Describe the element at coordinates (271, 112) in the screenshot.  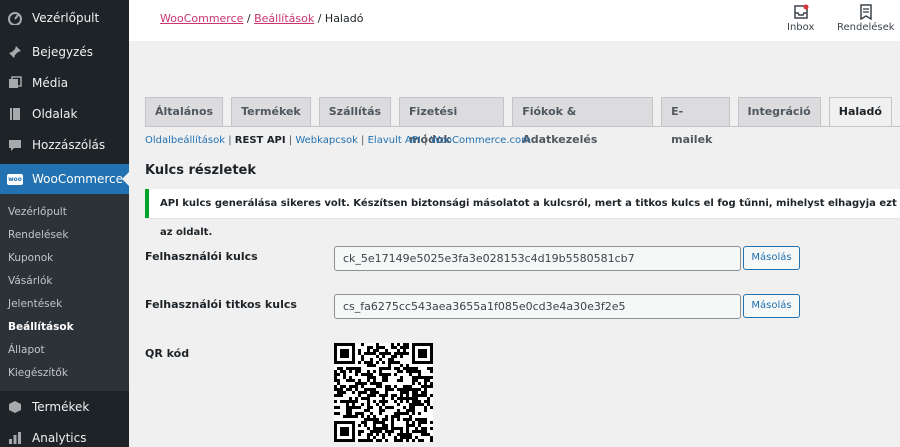
I see `tab-products: Termékek` at that location.